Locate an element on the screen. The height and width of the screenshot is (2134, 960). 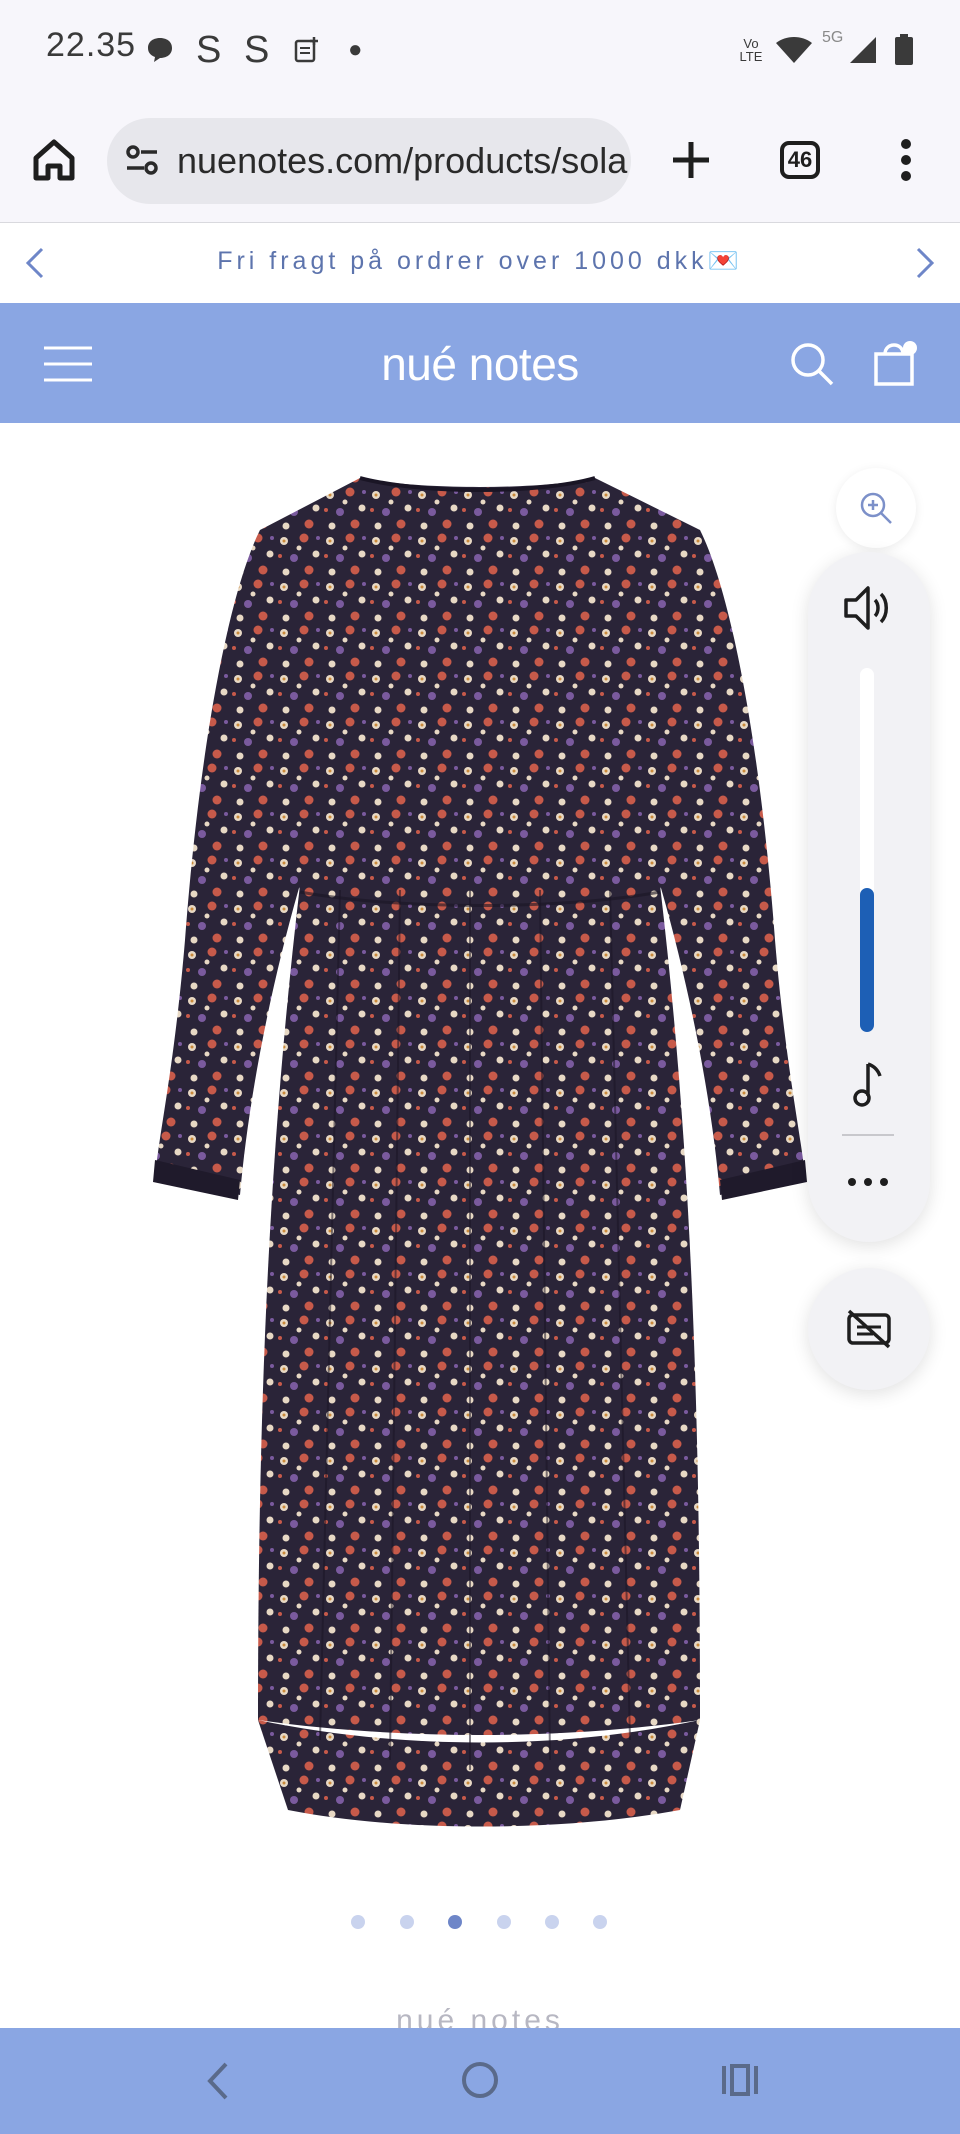
zoom-in-icon is located at coordinates (876, 508).